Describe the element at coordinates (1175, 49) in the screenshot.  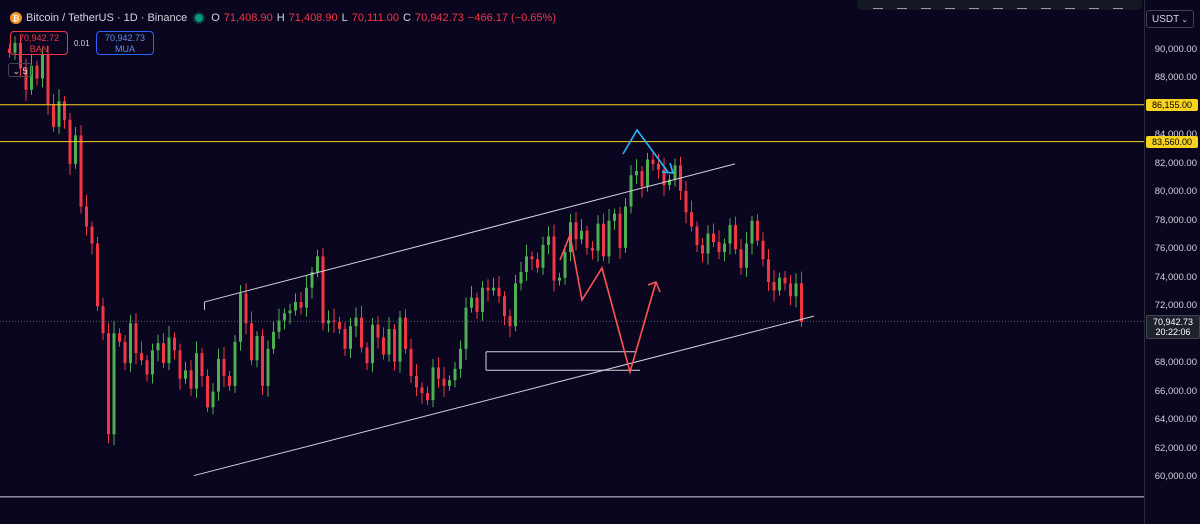
I see `price-tick-label: 90,000.00` at that location.